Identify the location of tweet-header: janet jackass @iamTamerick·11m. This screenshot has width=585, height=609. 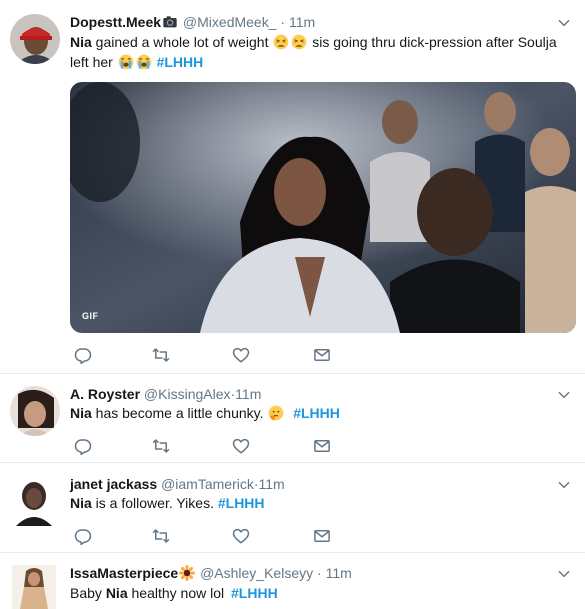
(177, 484).